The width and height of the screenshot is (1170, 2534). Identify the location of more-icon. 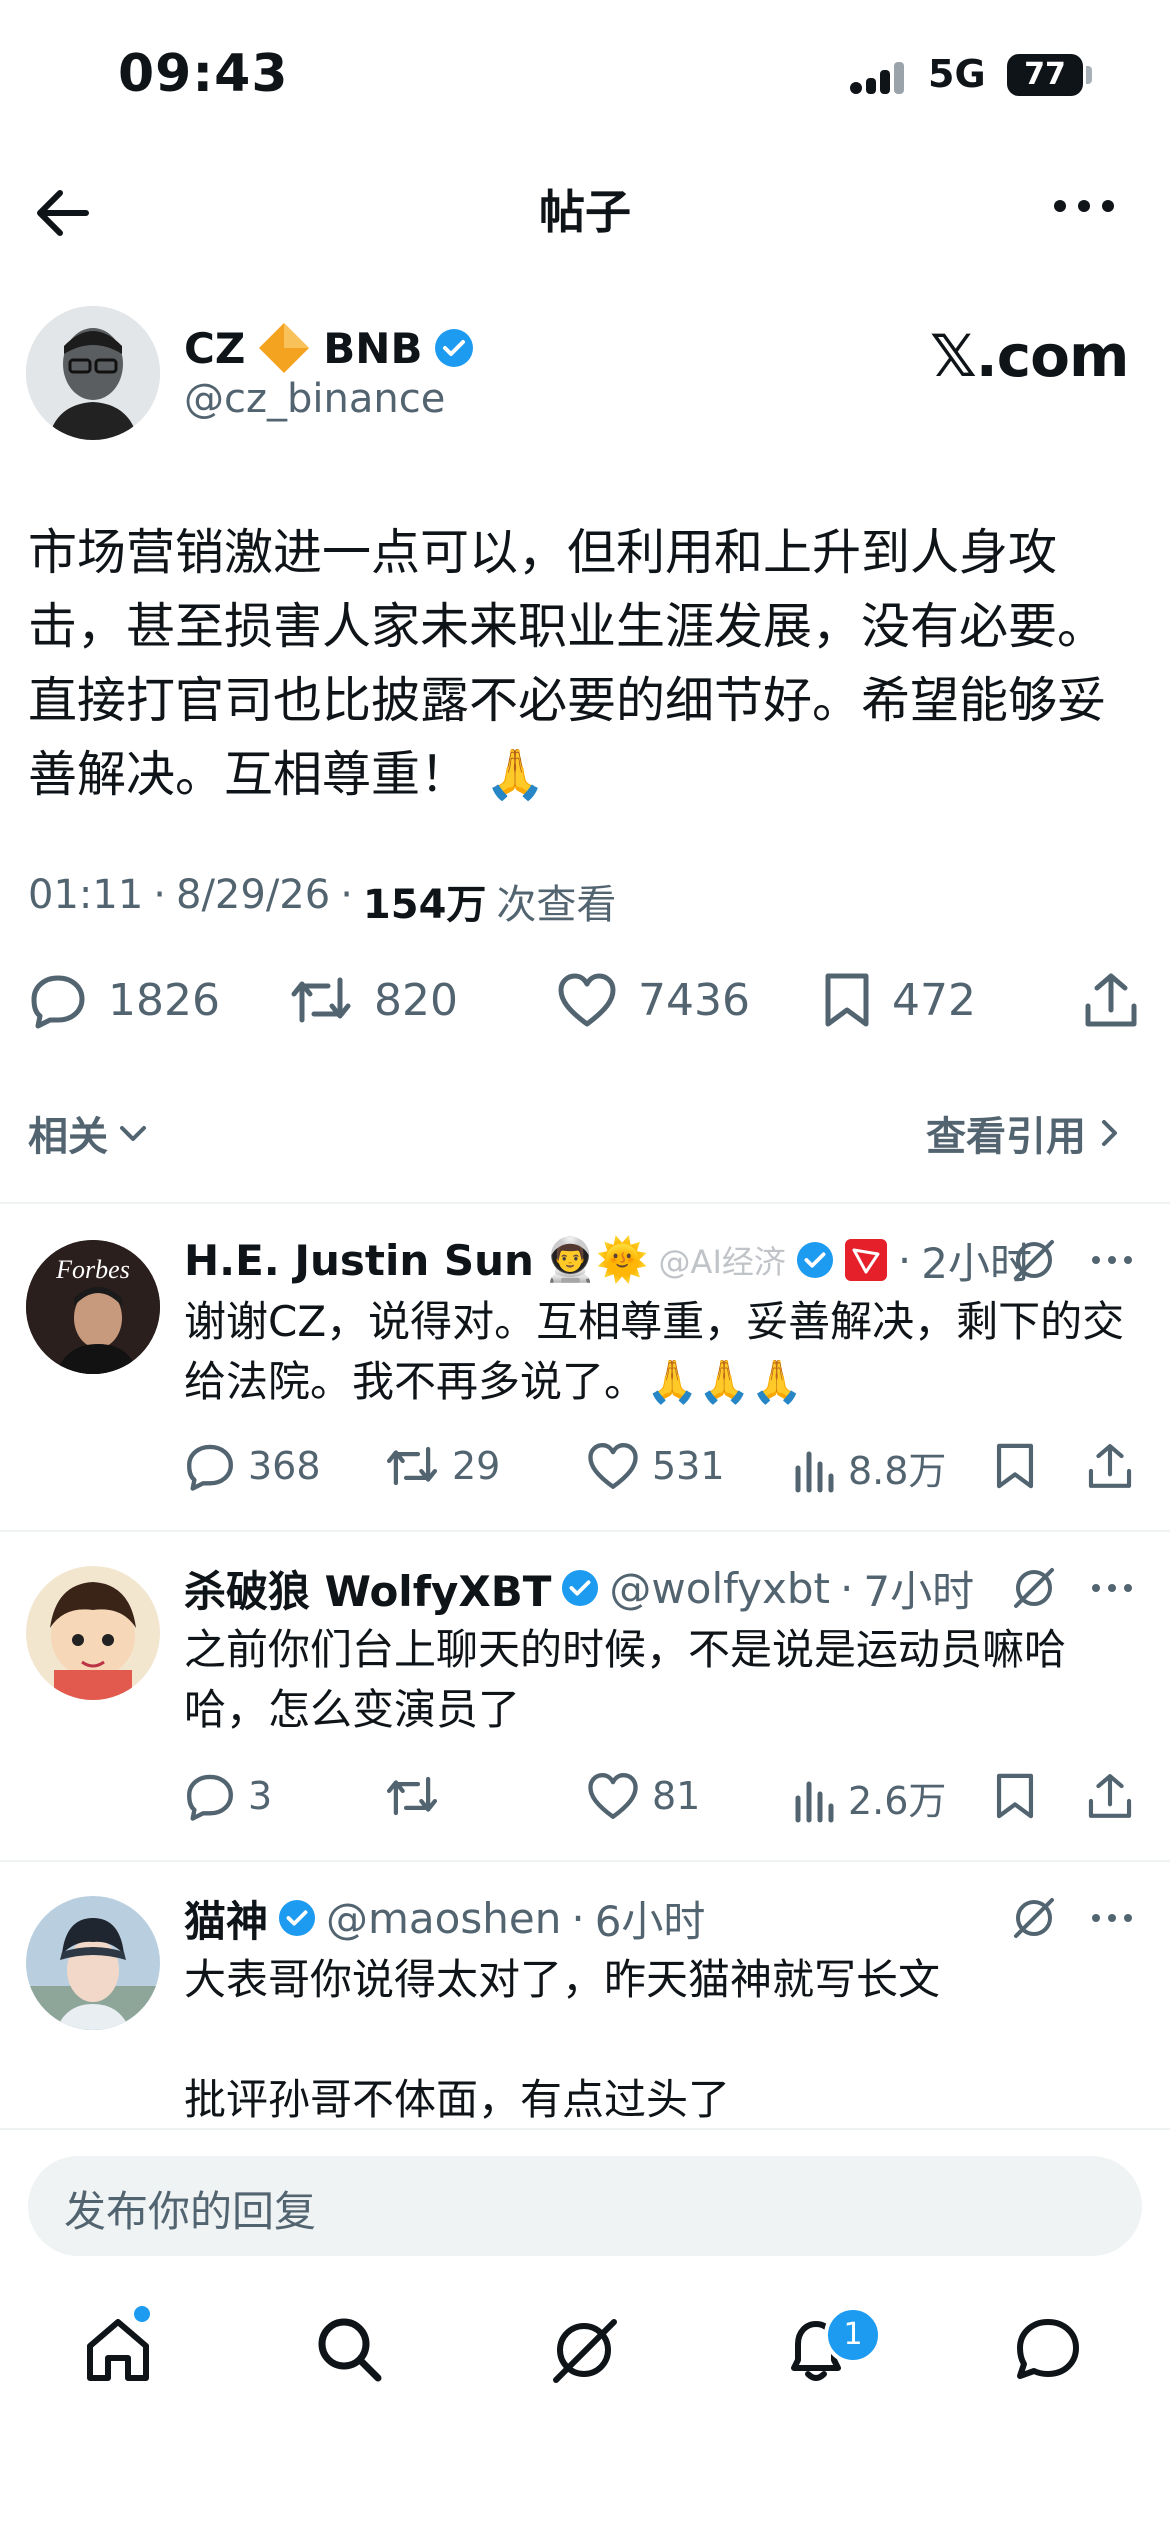
(1112, 1260).